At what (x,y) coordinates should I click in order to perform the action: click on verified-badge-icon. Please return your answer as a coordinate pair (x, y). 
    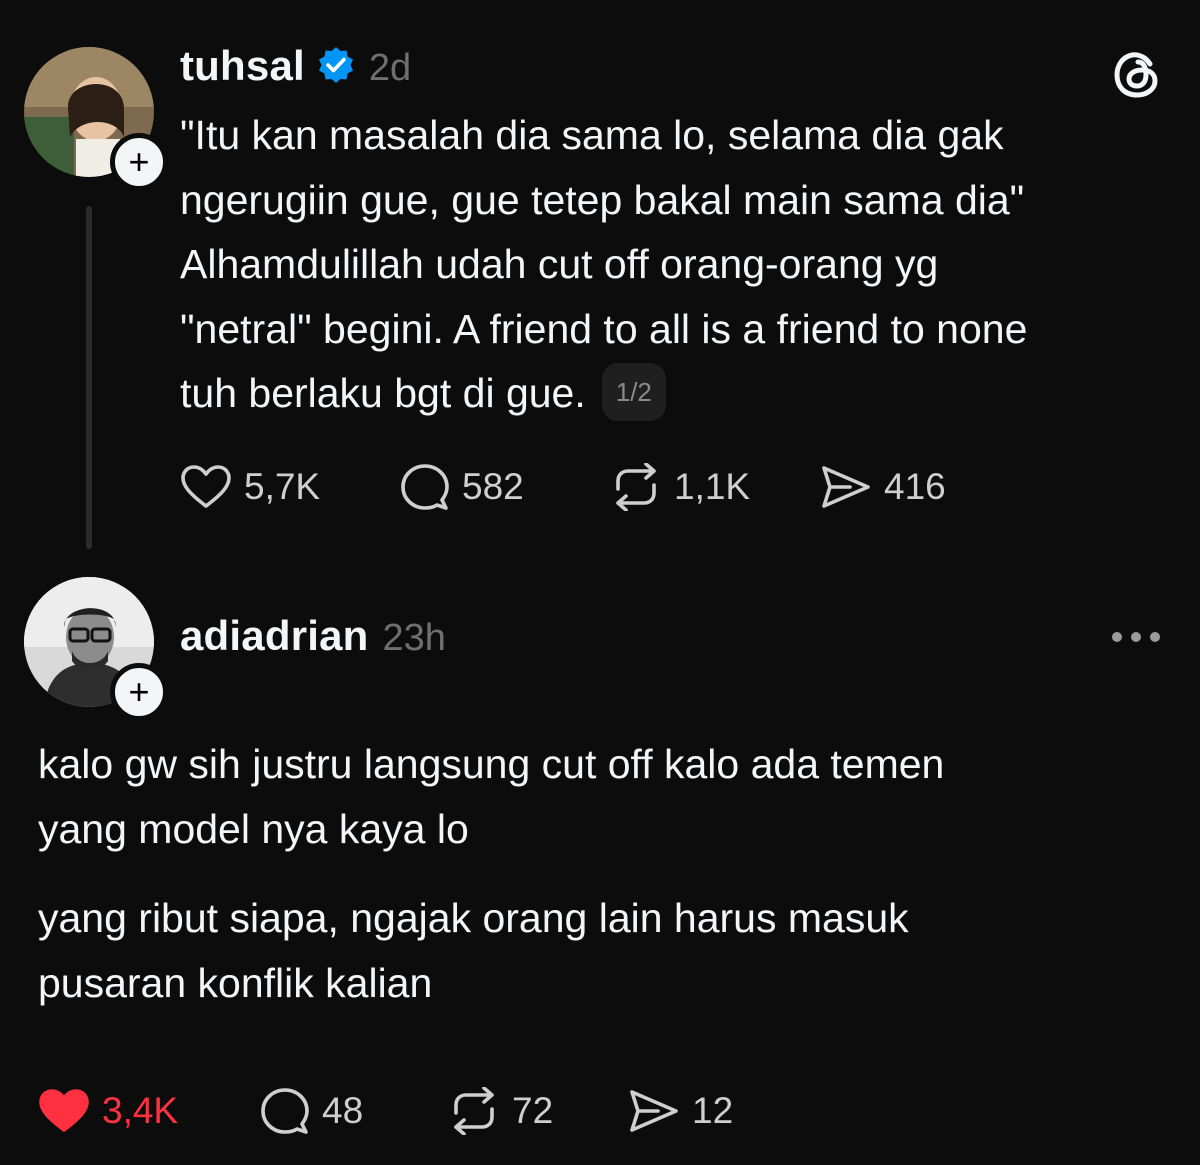
    Looking at the image, I should click on (335, 65).